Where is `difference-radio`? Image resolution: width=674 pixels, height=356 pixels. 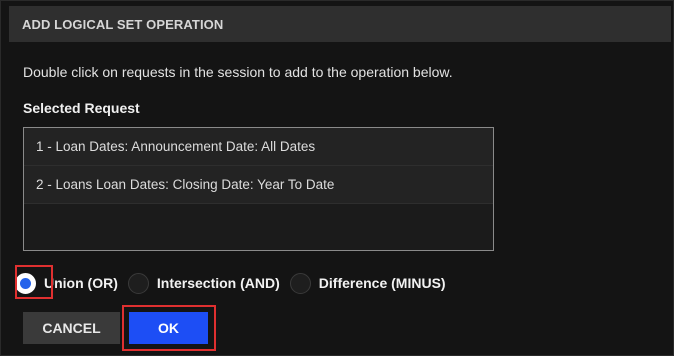 difference-radio is located at coordinates (300, 283).